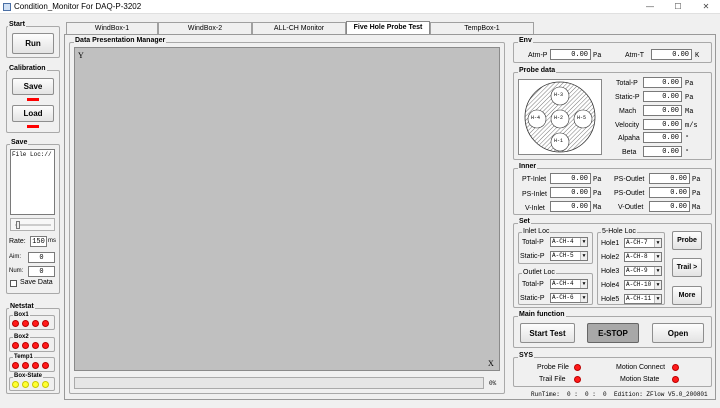  Describe the element at coordinates (563, 255) in the screenshot. I see `inlet-static-p-select-value: A-CH-5` at that location.